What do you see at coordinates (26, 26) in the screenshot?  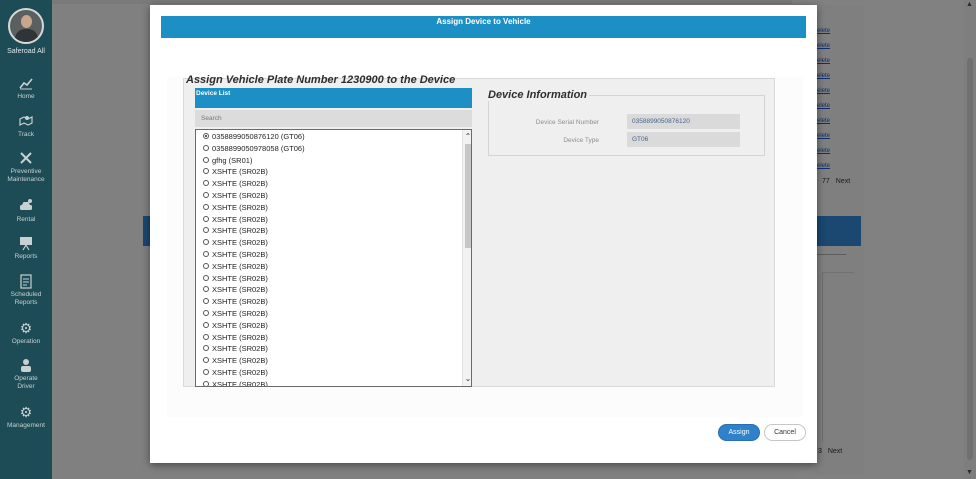 I see `avatar` at bounding box center [26, 26].